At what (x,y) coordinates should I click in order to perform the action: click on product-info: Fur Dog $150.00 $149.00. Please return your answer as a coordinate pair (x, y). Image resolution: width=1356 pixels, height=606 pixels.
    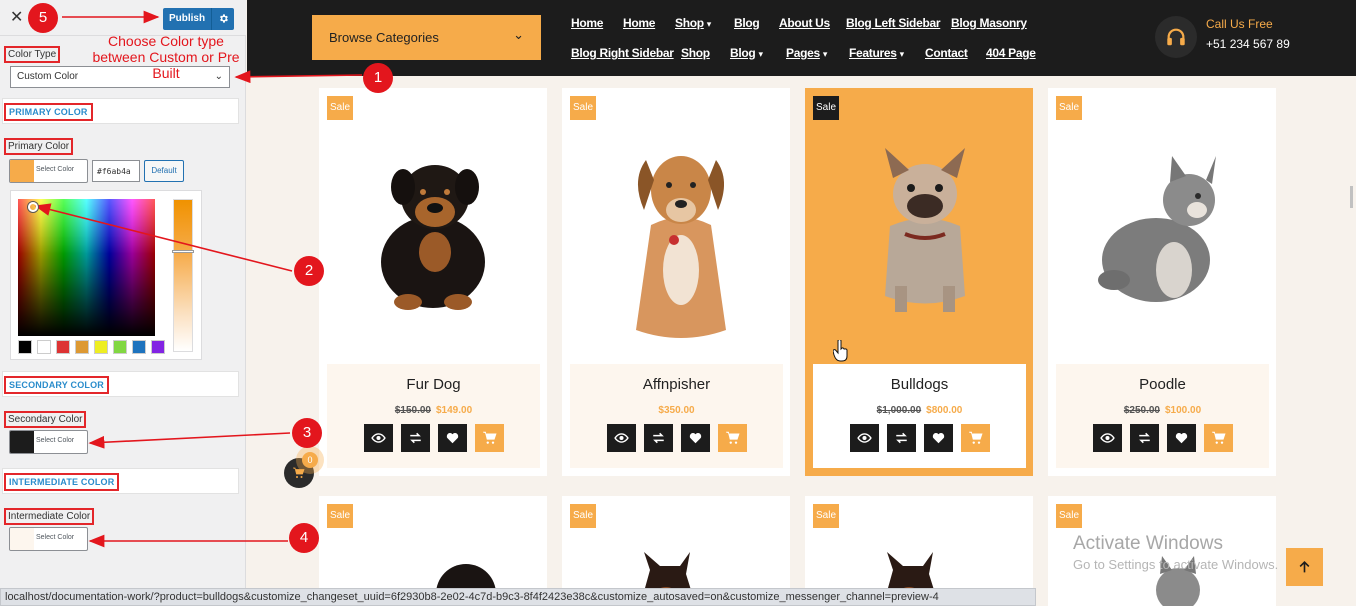
    Looking at the image, I should click on (433, 416).